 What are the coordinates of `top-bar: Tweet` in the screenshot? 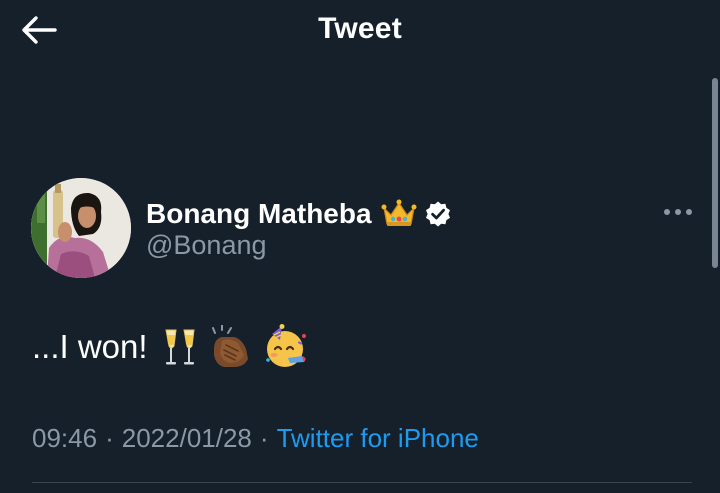 It's located at (360, 31).